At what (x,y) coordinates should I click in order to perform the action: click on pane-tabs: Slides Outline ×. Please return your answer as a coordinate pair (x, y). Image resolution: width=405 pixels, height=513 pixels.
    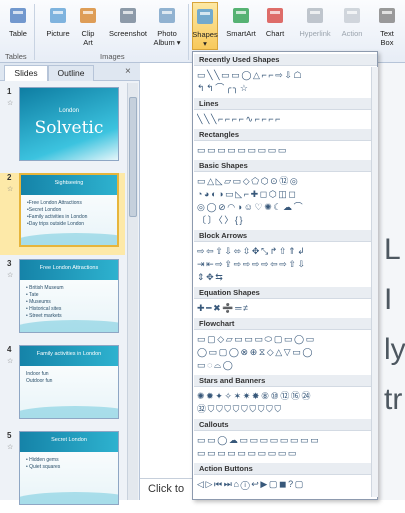
    Looking at the image, I should click on (70, 72).